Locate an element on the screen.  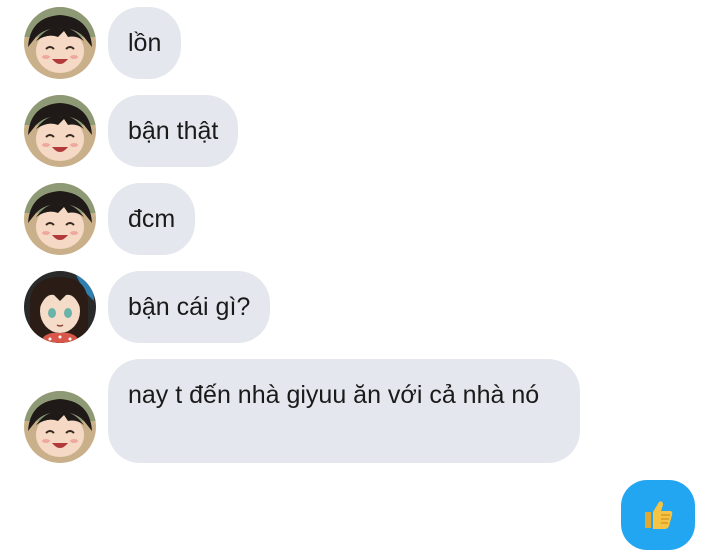
message-bubble: bận cái gì? is located at coordinates (189, 307).